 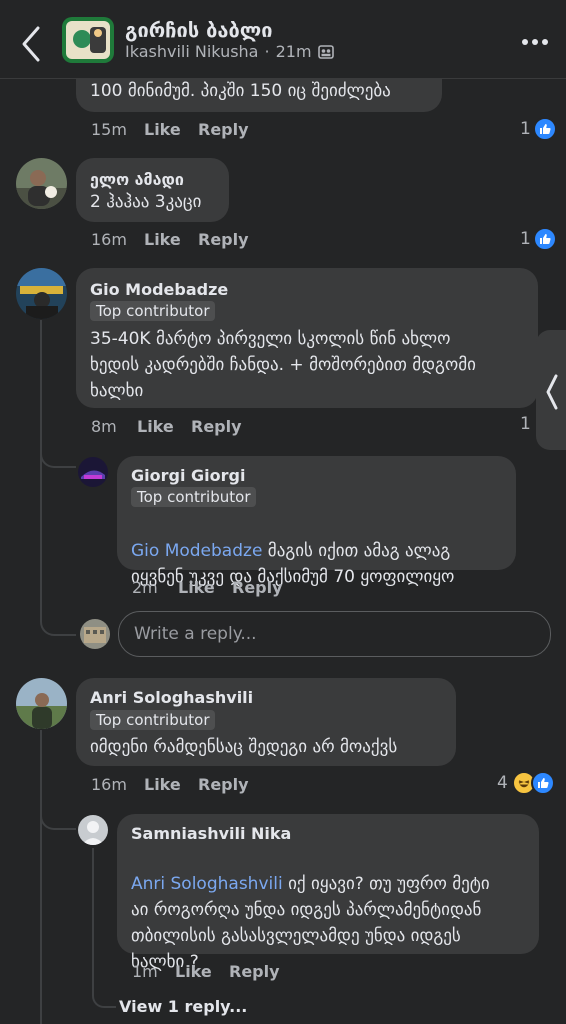 I want to click on comment-actions: 8m Like Reply, so click(x=166, y=426).